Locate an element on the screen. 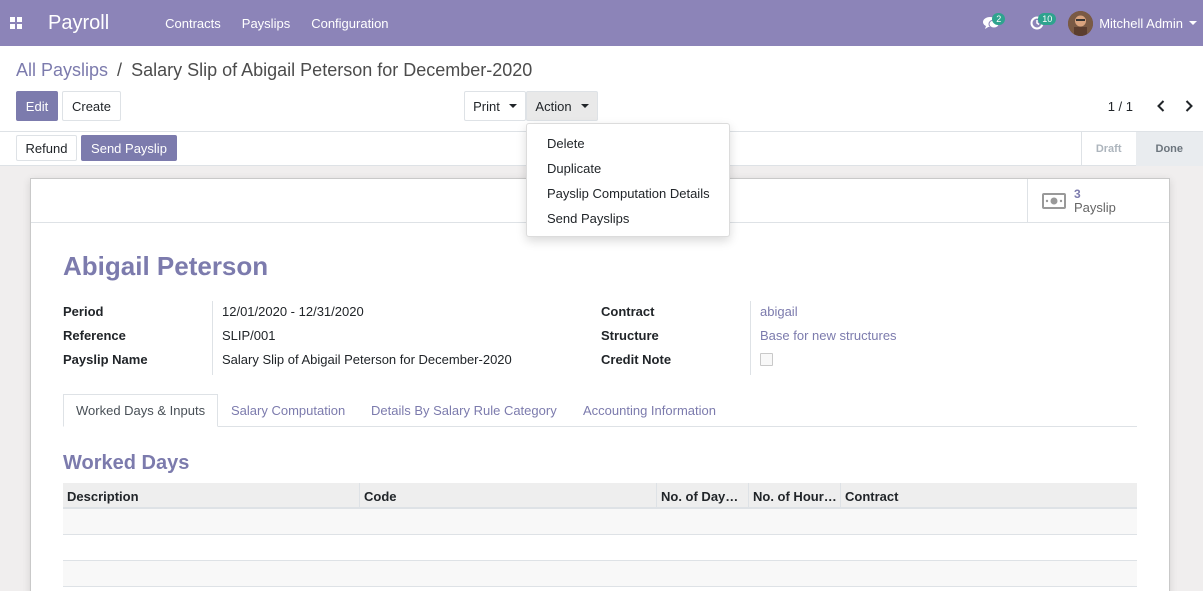  credit-note-label: Credit Note is located at coordinates (636, 359).